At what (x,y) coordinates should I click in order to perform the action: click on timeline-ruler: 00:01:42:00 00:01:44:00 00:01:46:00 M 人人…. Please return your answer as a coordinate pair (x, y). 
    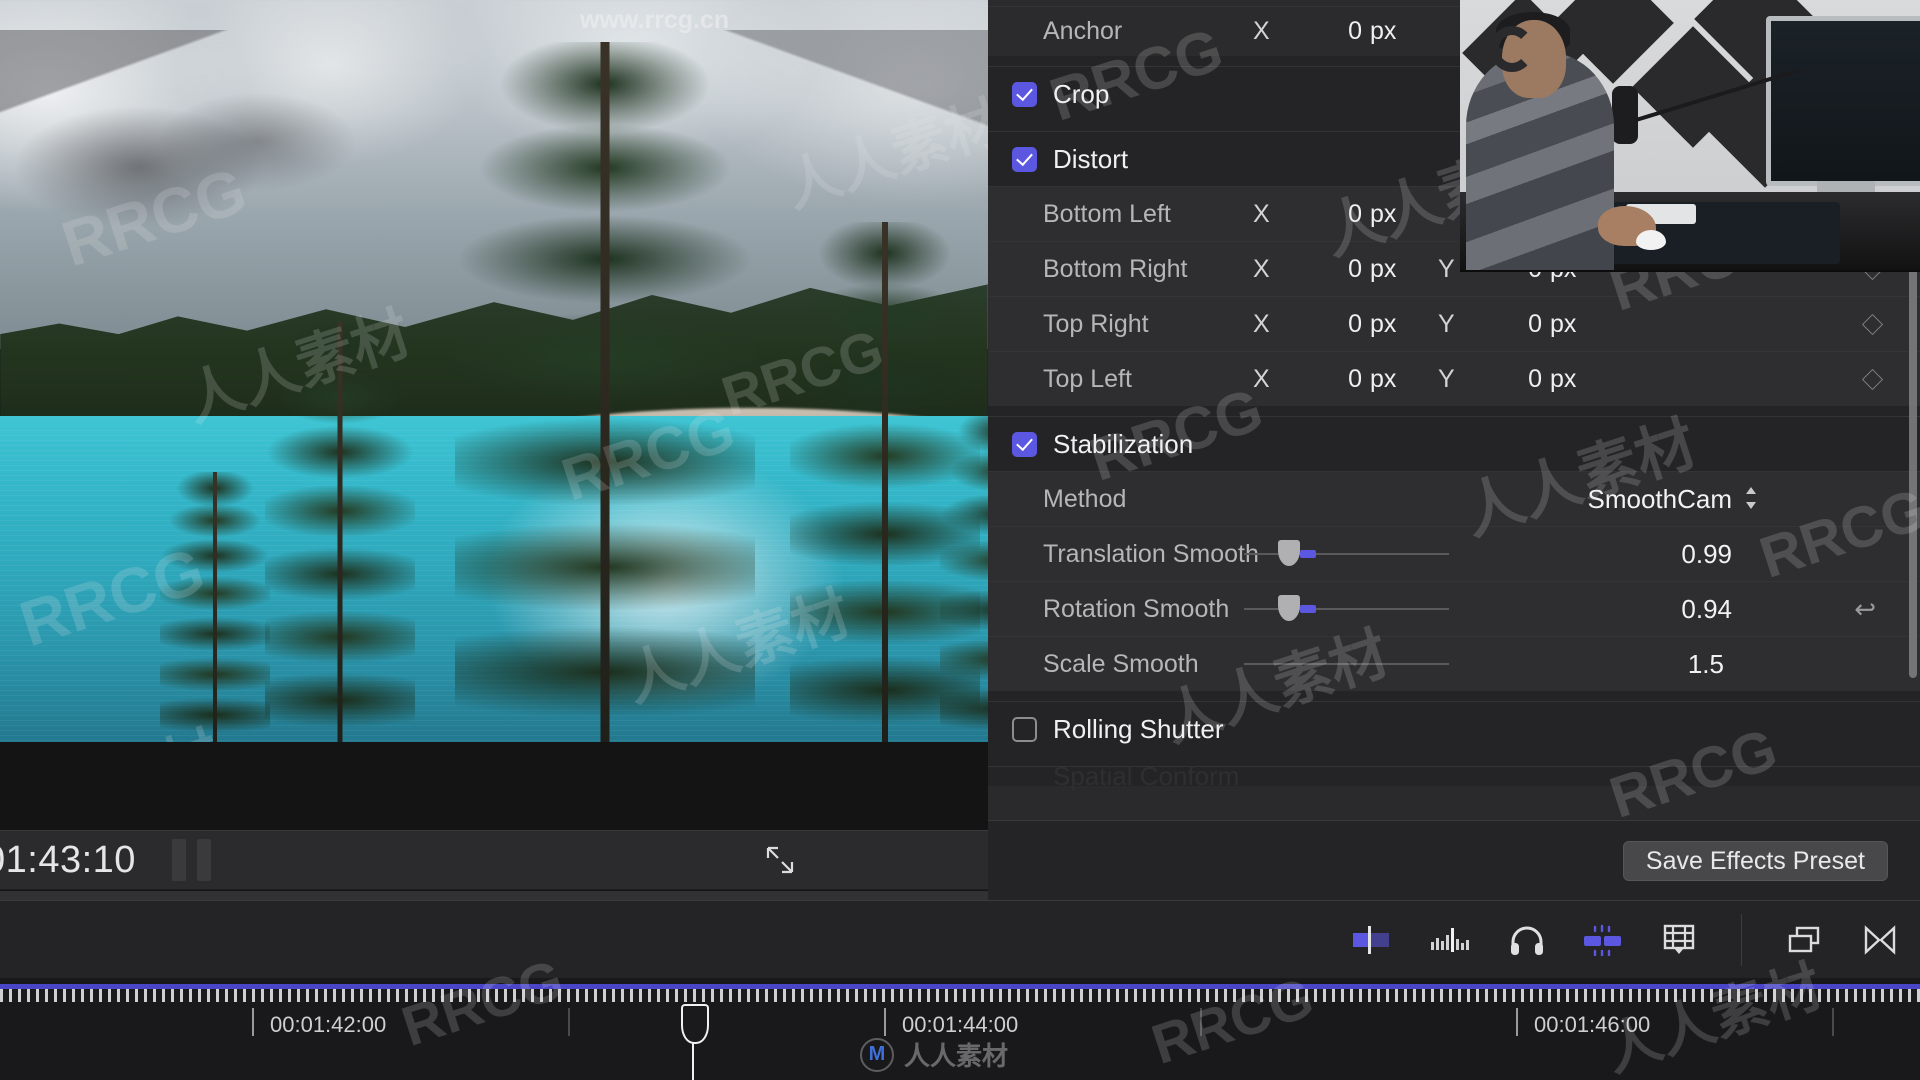
    Looking at the image, I should click on (960, 1013).